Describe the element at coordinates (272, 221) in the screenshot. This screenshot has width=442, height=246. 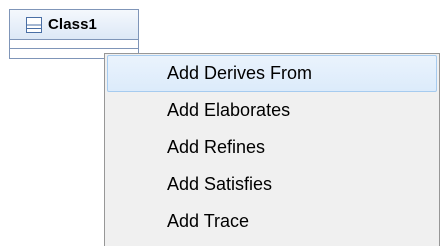
I see `menu-item-add-trace: Add Trace` at that location.